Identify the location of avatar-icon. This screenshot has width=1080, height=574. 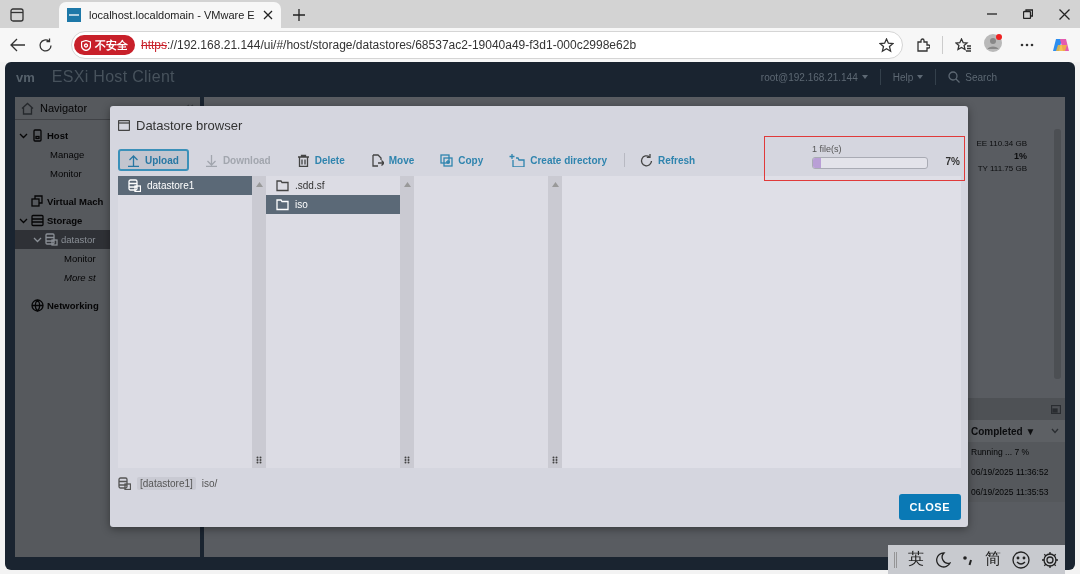
(993, 43).